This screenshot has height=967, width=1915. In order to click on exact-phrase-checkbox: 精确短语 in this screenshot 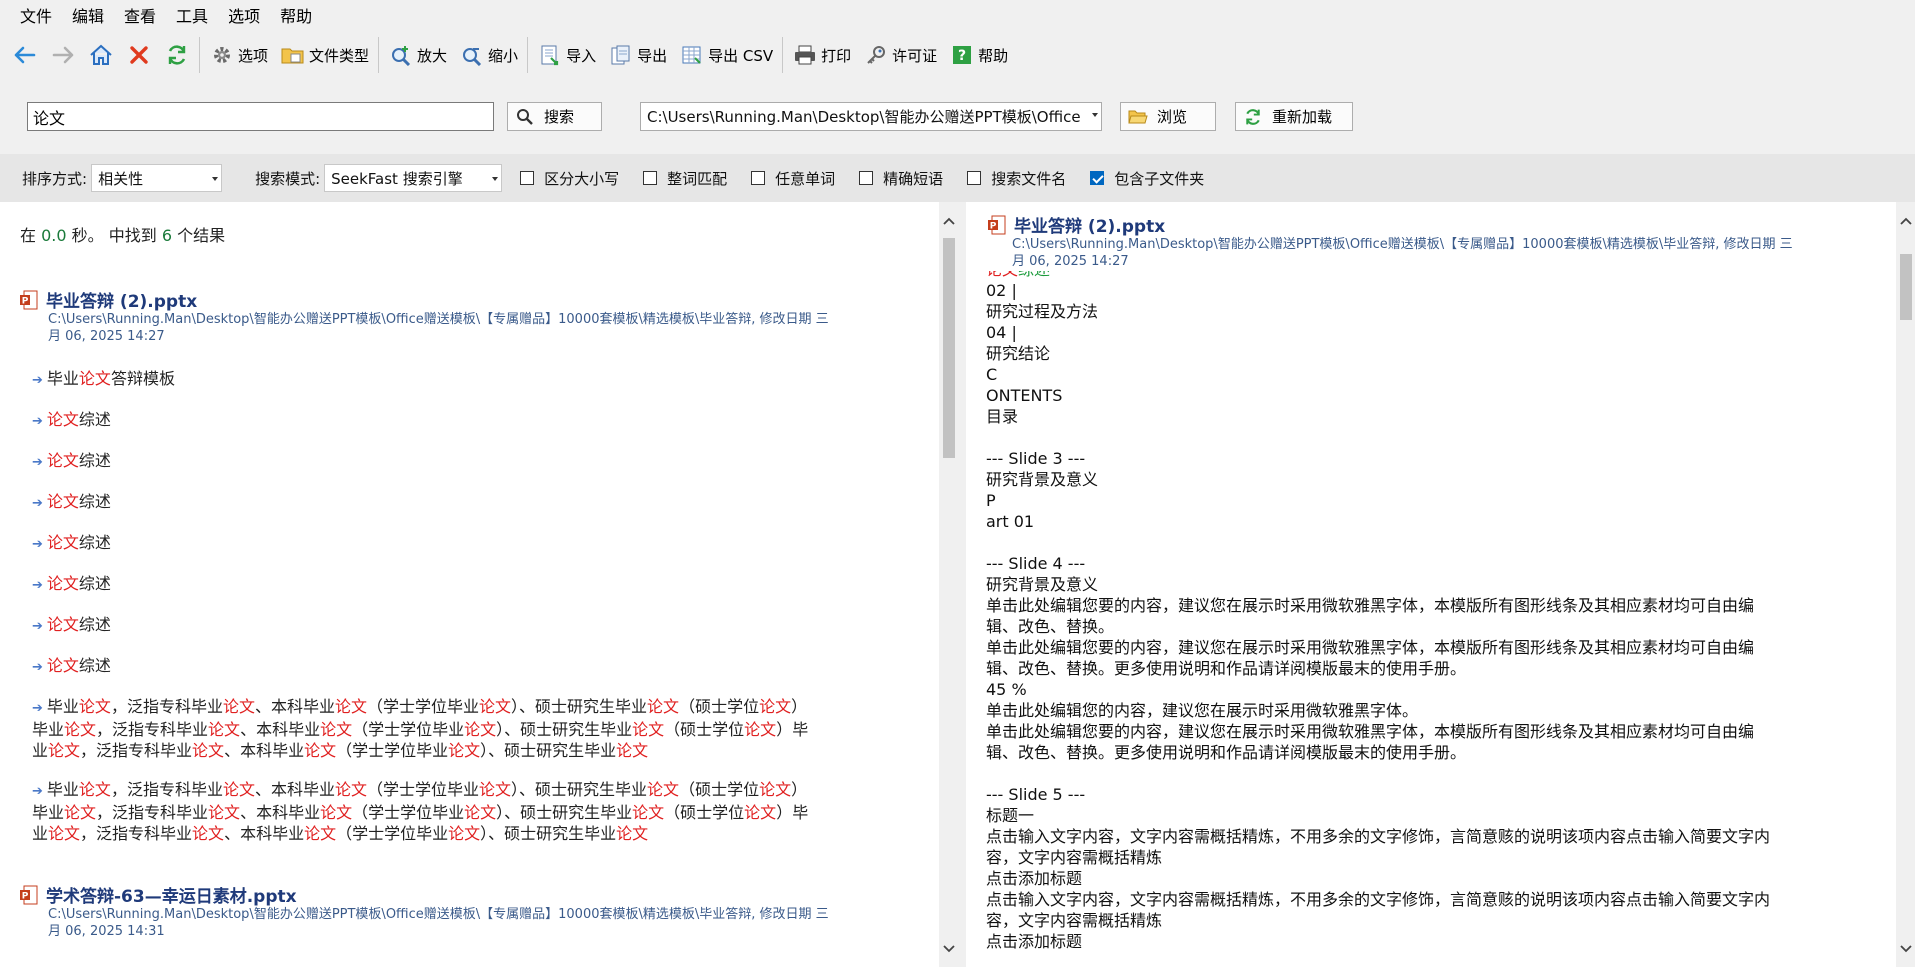, I will do `click(901, 178)`.